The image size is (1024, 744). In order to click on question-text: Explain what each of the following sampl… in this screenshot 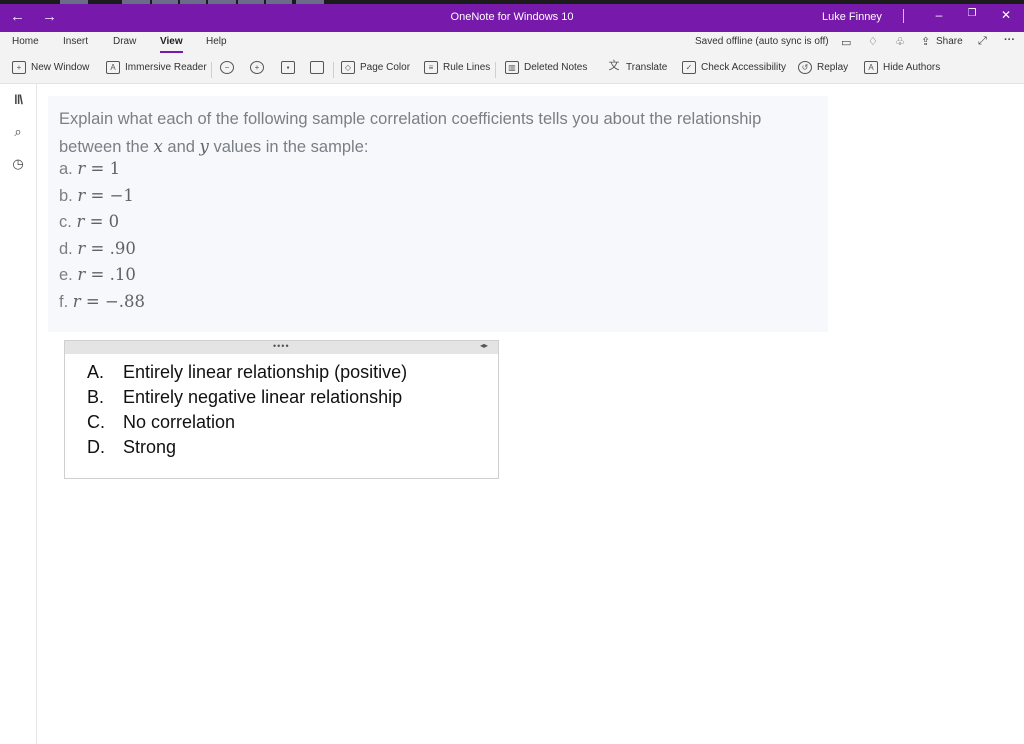, I will do `click(444, 133)`.